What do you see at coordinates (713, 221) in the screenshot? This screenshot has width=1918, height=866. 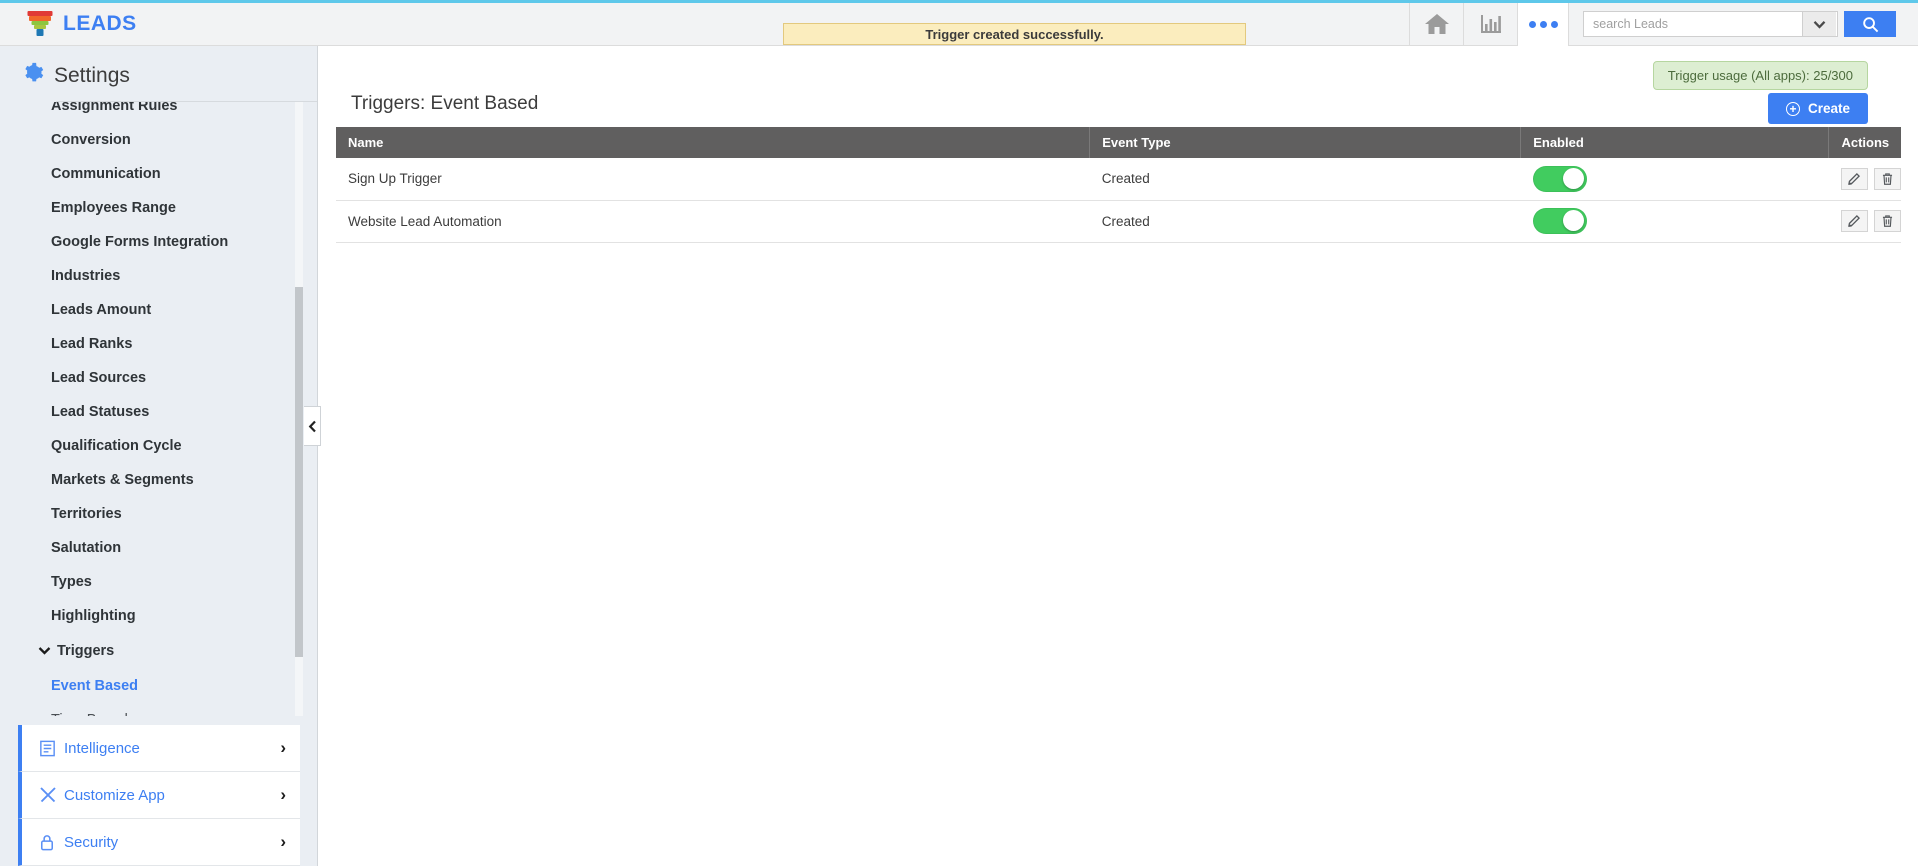 I see `cell-trigger-name: Website Lead Automation` at bounding box center [713, 221].